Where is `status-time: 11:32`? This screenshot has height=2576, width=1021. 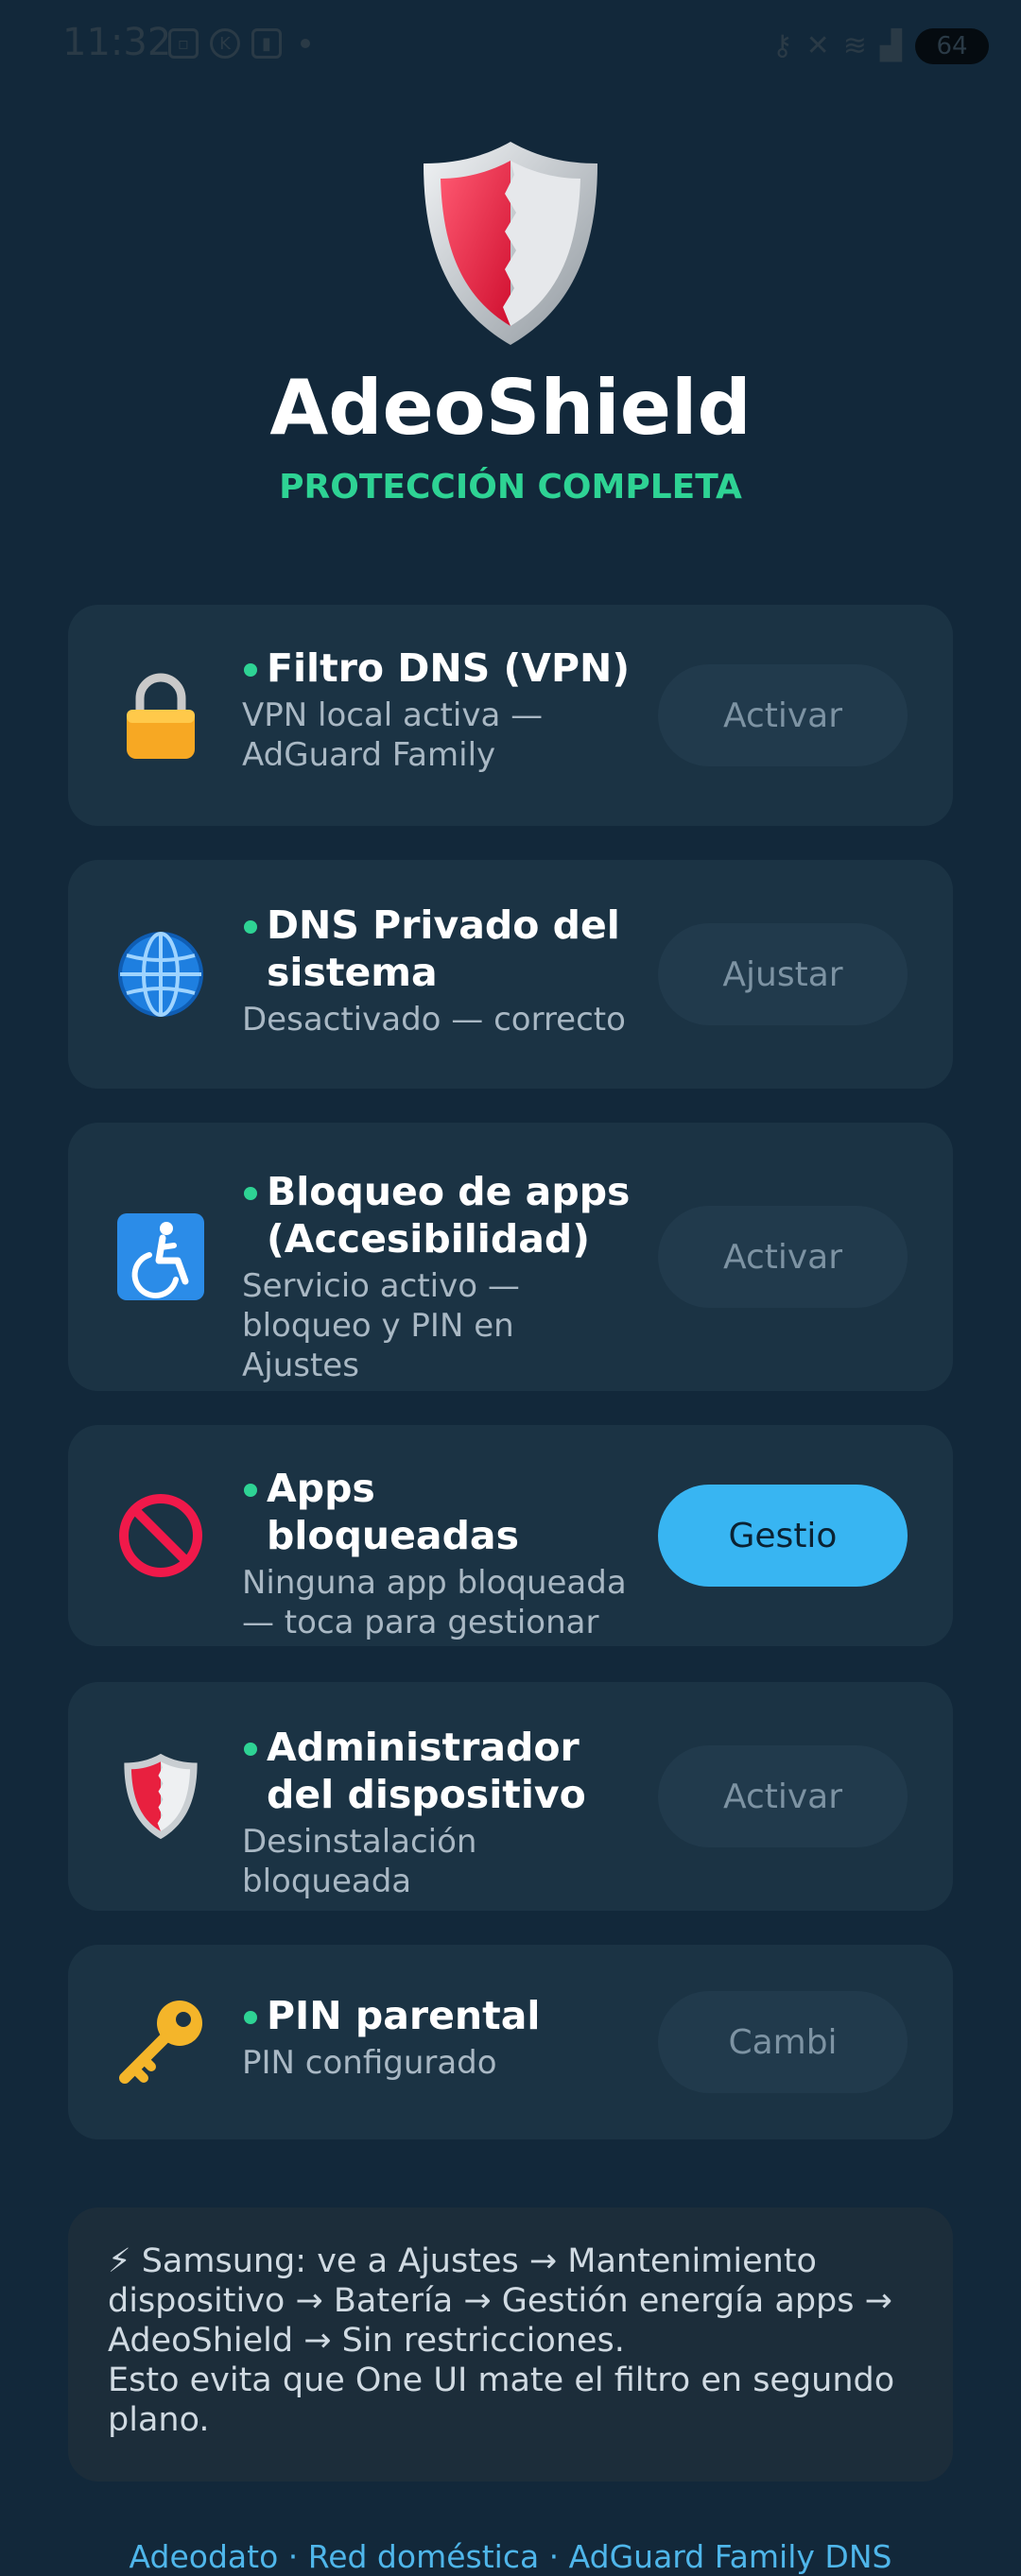 status-time: 11:32 is located at coordinates (117, 42).